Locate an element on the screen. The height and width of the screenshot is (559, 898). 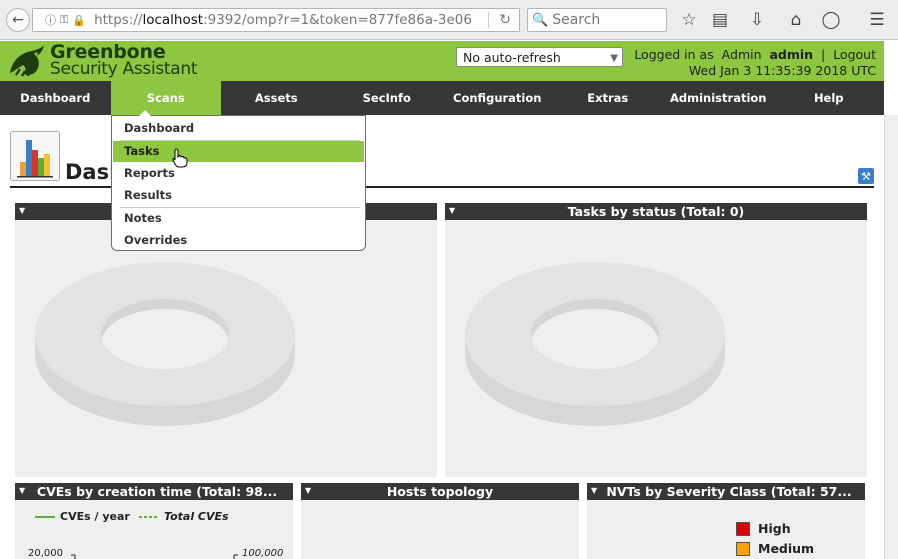
home-icon: ⌂ is located at coordinates (796, 20).